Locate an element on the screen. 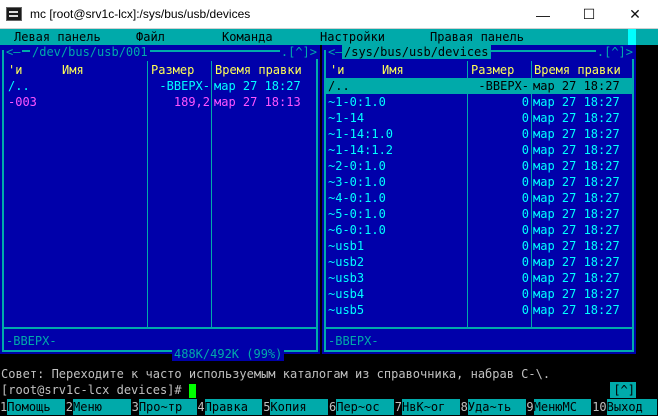 Image resolution: width=658 pixels, height=416 pixels. fkey-10: 10Выход is located at coordinates (625, 407).